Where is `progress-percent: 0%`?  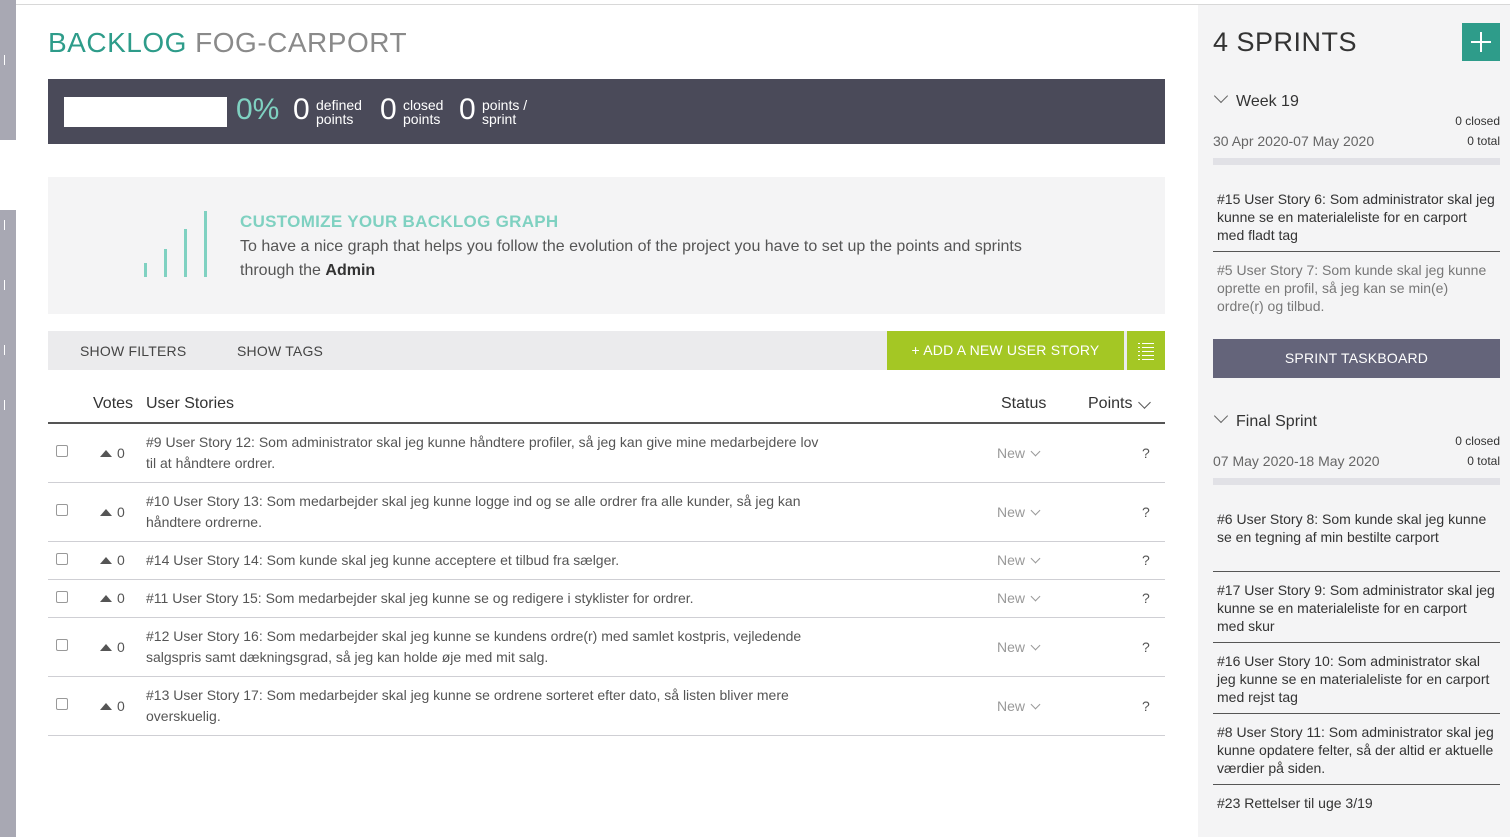
progress-percent: 0% is located at coordinates (258, 109).